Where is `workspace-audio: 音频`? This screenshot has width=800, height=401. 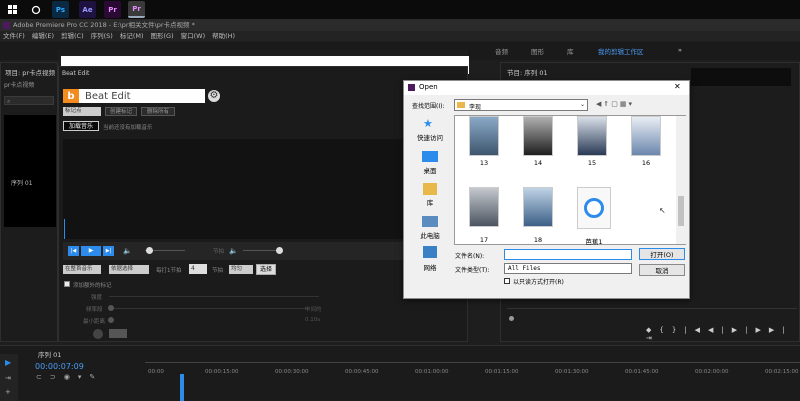
workspace-audio: 音频 is located at coordinates (501, 51).